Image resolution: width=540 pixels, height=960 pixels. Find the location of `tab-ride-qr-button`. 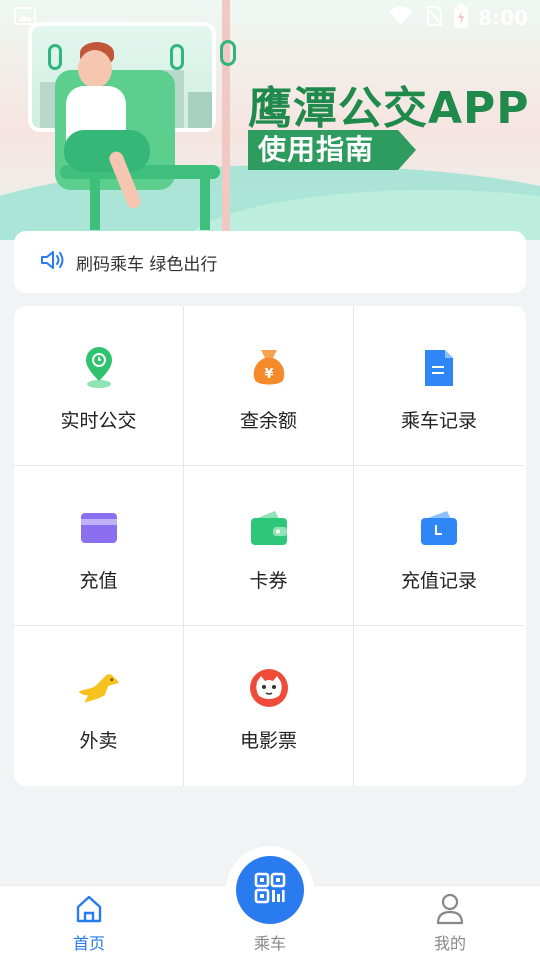

tab-ride-qr-button is located at coordinates (270, 890).